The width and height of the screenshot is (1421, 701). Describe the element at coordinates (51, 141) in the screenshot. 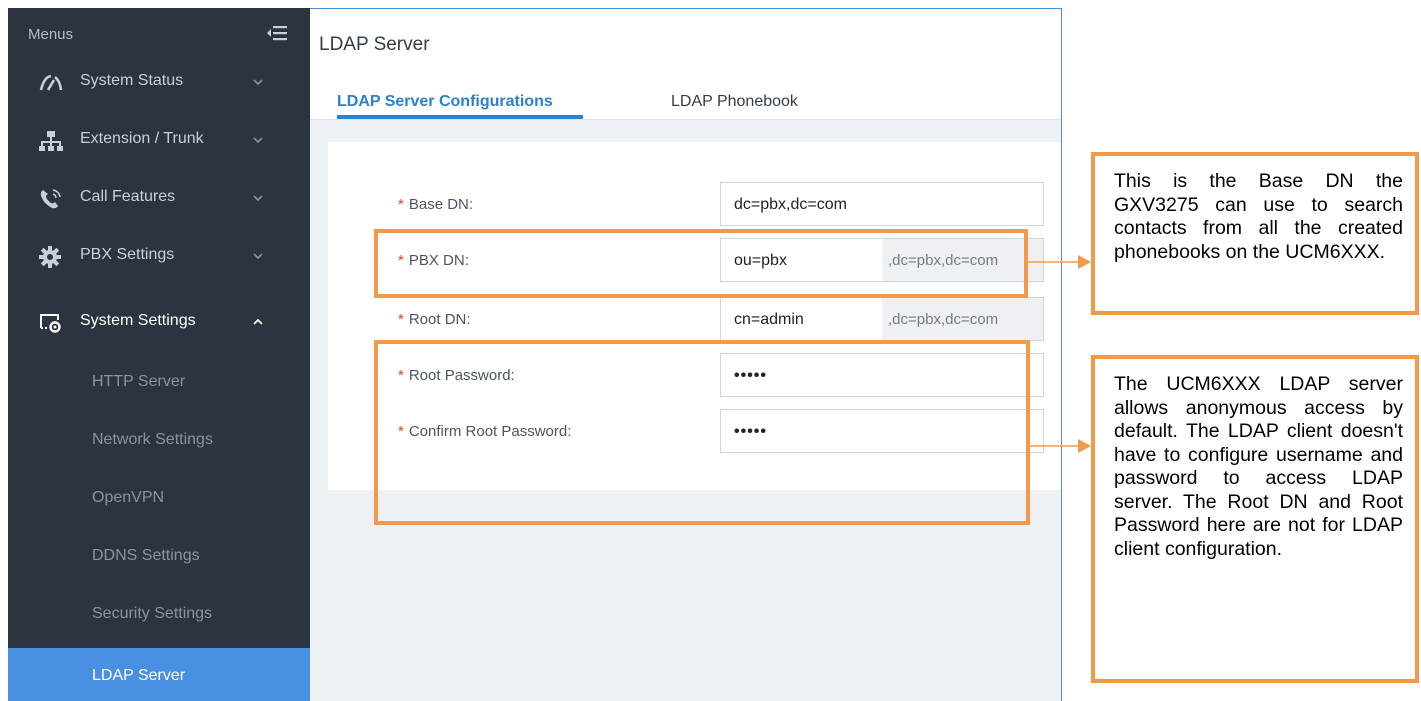

I see `network-icon` at that location.